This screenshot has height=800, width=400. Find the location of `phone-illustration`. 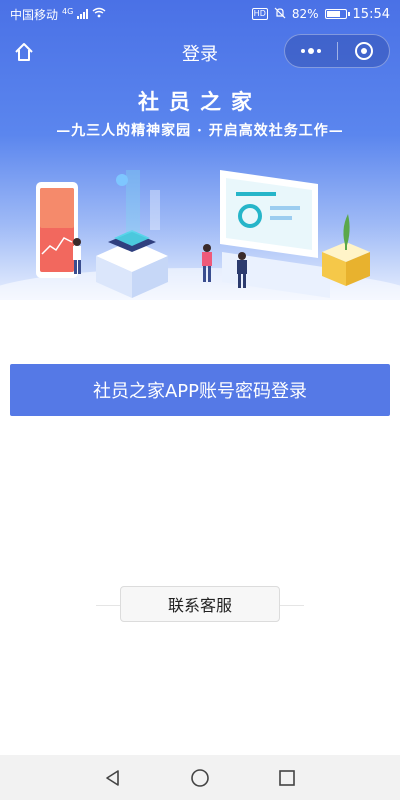

phone-illustration is located at coordinates (57, 230).